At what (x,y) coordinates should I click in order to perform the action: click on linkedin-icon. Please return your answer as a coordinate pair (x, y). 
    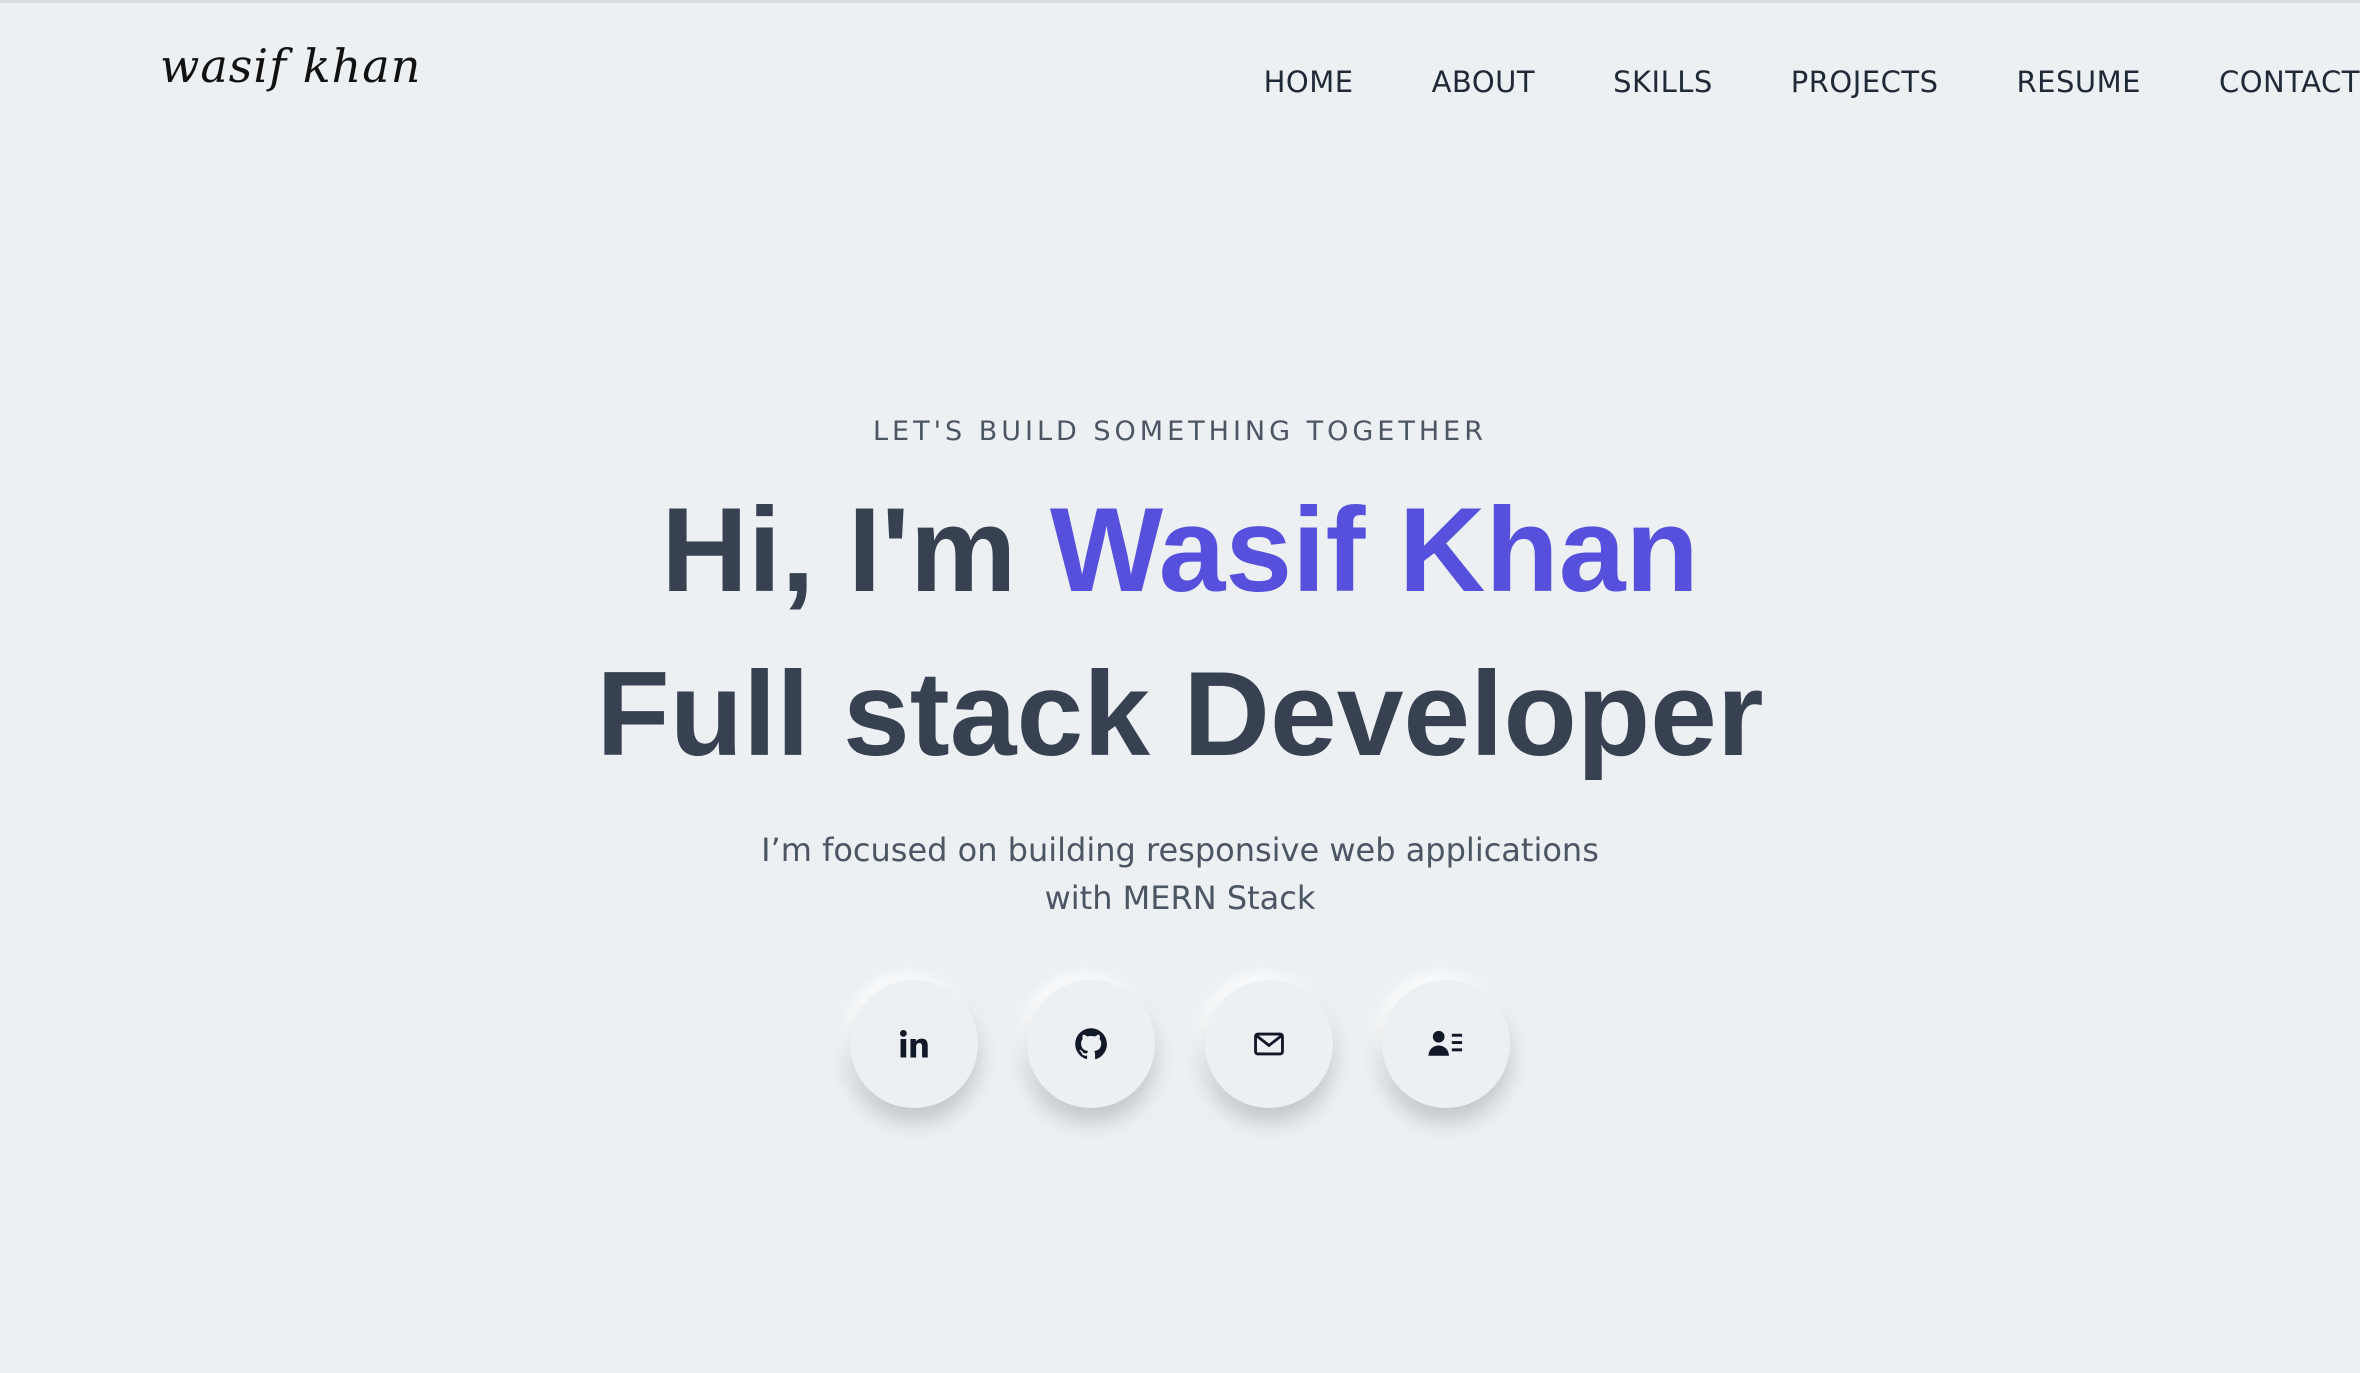
    Looking at the image, I should click on (913, 1043).